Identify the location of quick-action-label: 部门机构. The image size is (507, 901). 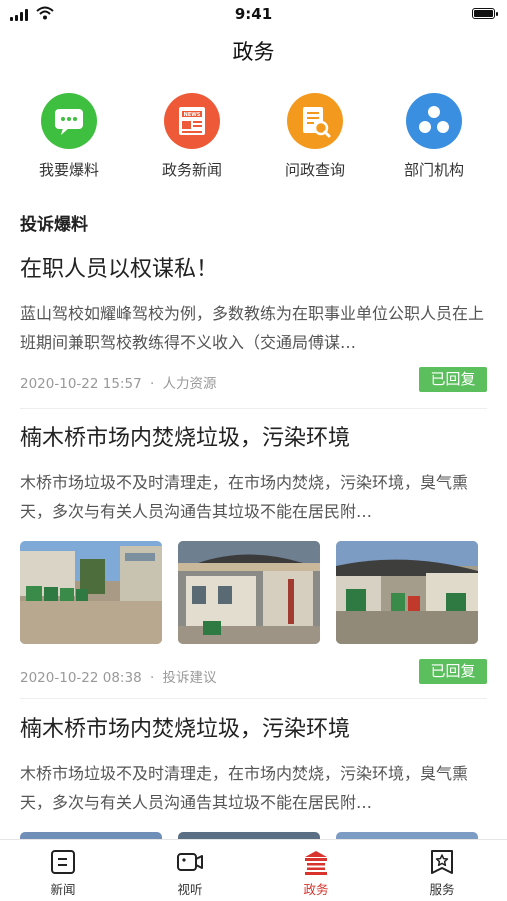
(433, 170).